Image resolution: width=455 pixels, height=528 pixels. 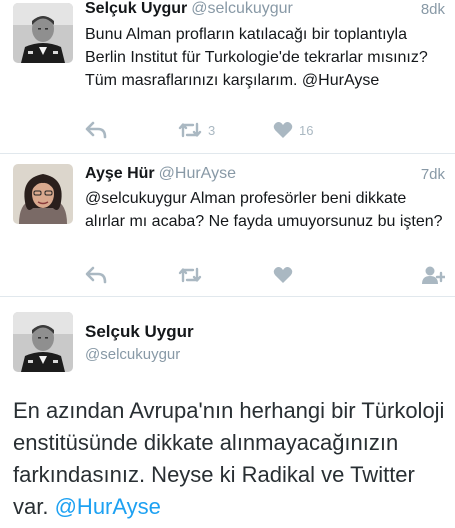 What do you see at coordinates (189, 9) in the screenshot?
I see `tweet-header: Selçuk Uygur @selcukuygur` at bounding box center [189, 9].